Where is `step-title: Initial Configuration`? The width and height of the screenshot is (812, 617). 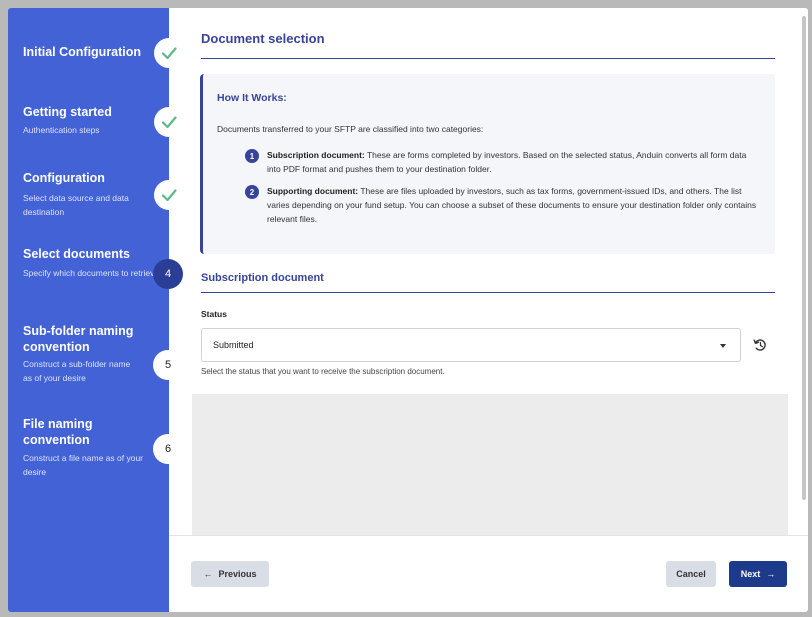
step-title: Initial Configuration is located at coordinates (82, 52).